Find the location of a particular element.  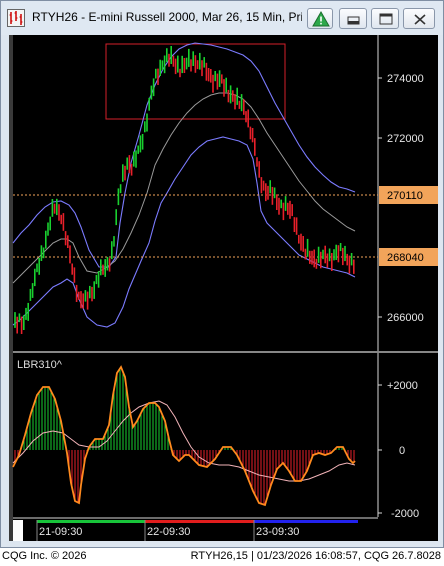

close-button is located at coordinates (419, 18).